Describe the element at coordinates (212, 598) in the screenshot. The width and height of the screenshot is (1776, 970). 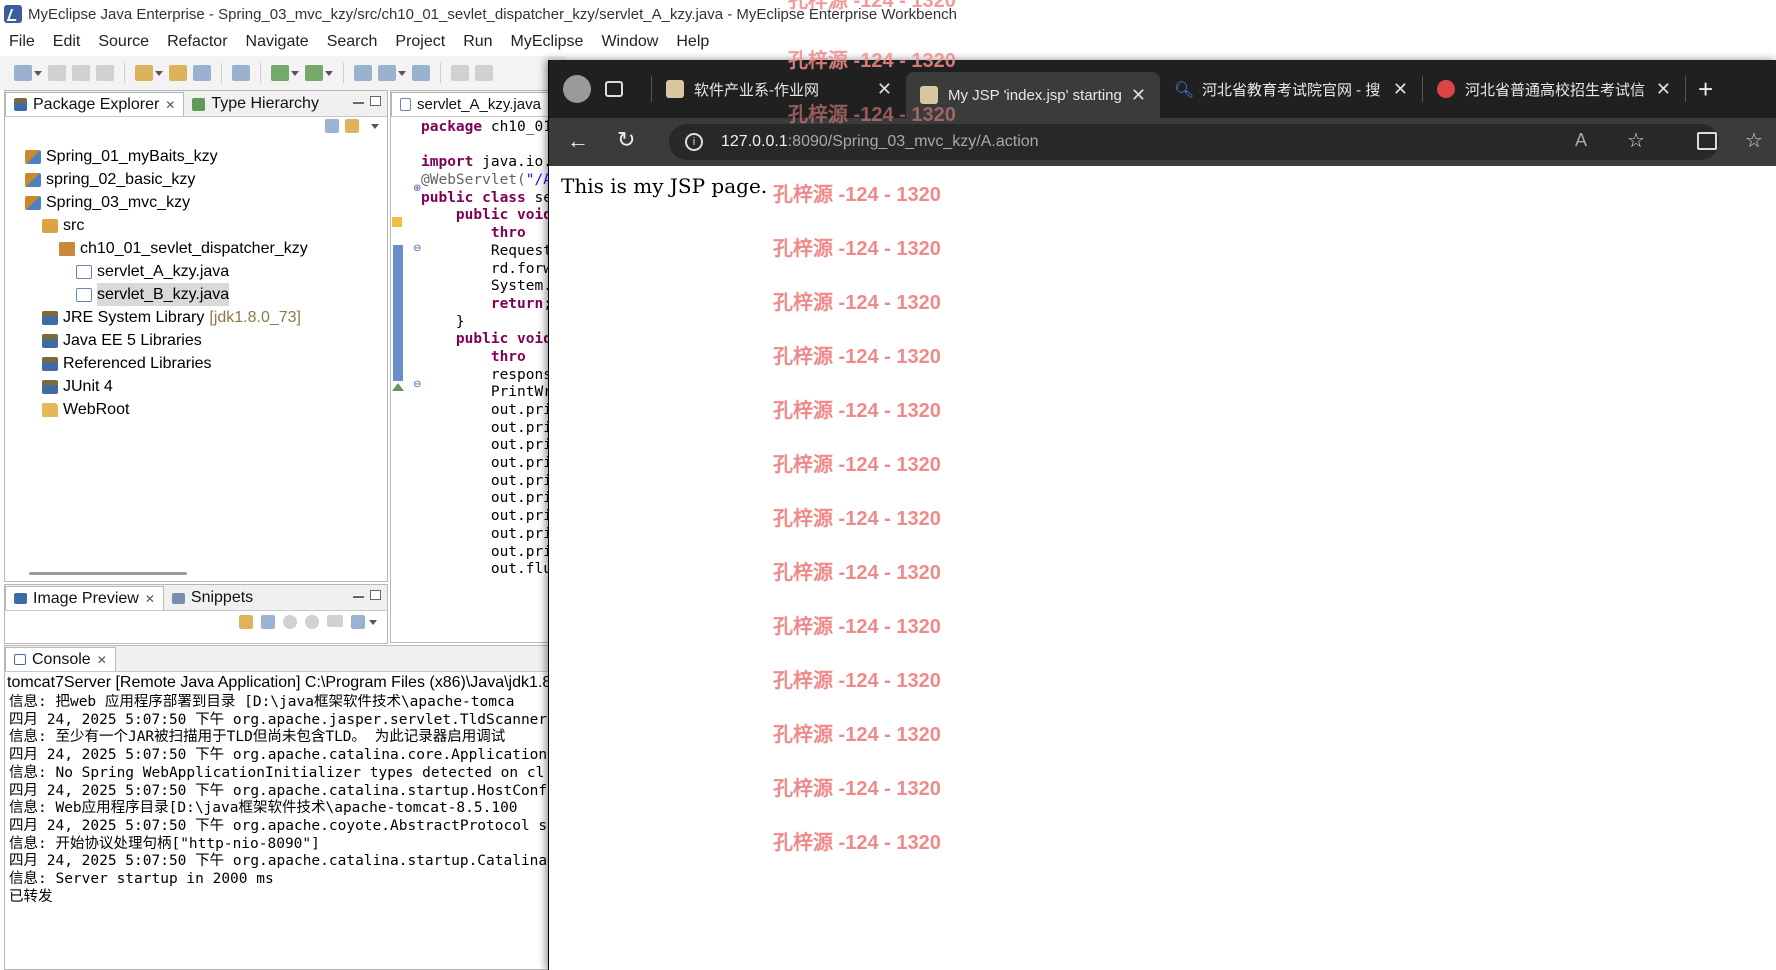
I see `tab-snippets: Snippets` at that location.